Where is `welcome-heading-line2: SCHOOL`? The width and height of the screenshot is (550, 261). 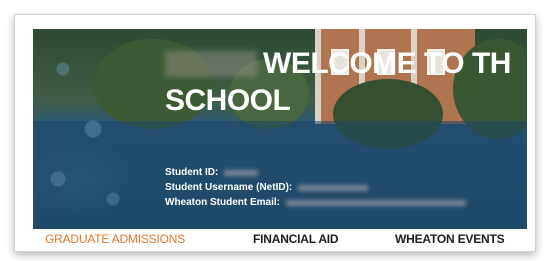 welcome-heading-line2: SCHOOL is located at coordinates (228, 100).